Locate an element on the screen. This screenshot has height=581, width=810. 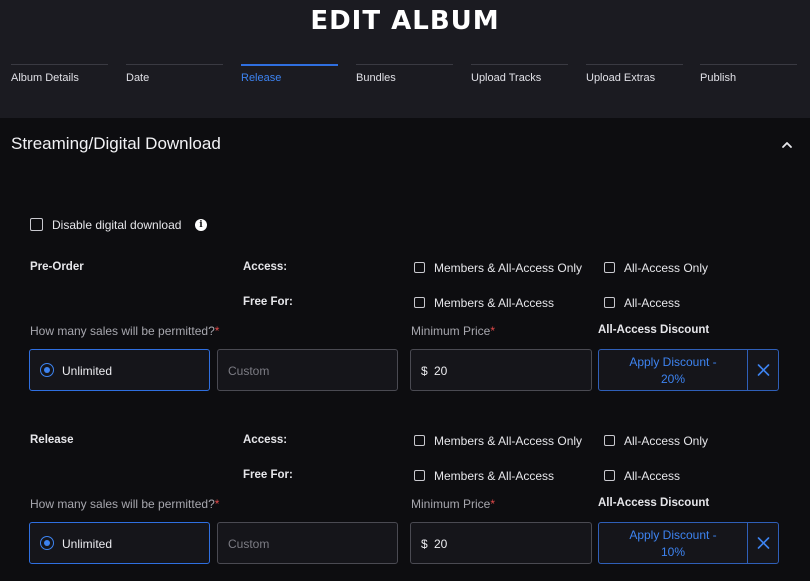
step-upload-tracks: Upload Tracks is located at coordinates (519, 76).